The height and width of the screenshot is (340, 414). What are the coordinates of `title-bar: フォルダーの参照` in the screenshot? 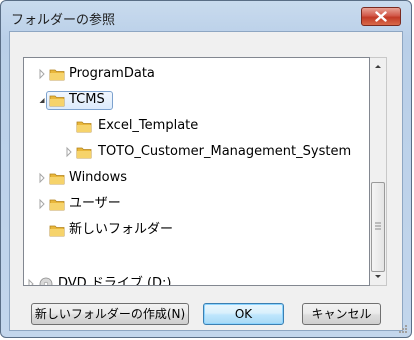 It's located at (206, 16).